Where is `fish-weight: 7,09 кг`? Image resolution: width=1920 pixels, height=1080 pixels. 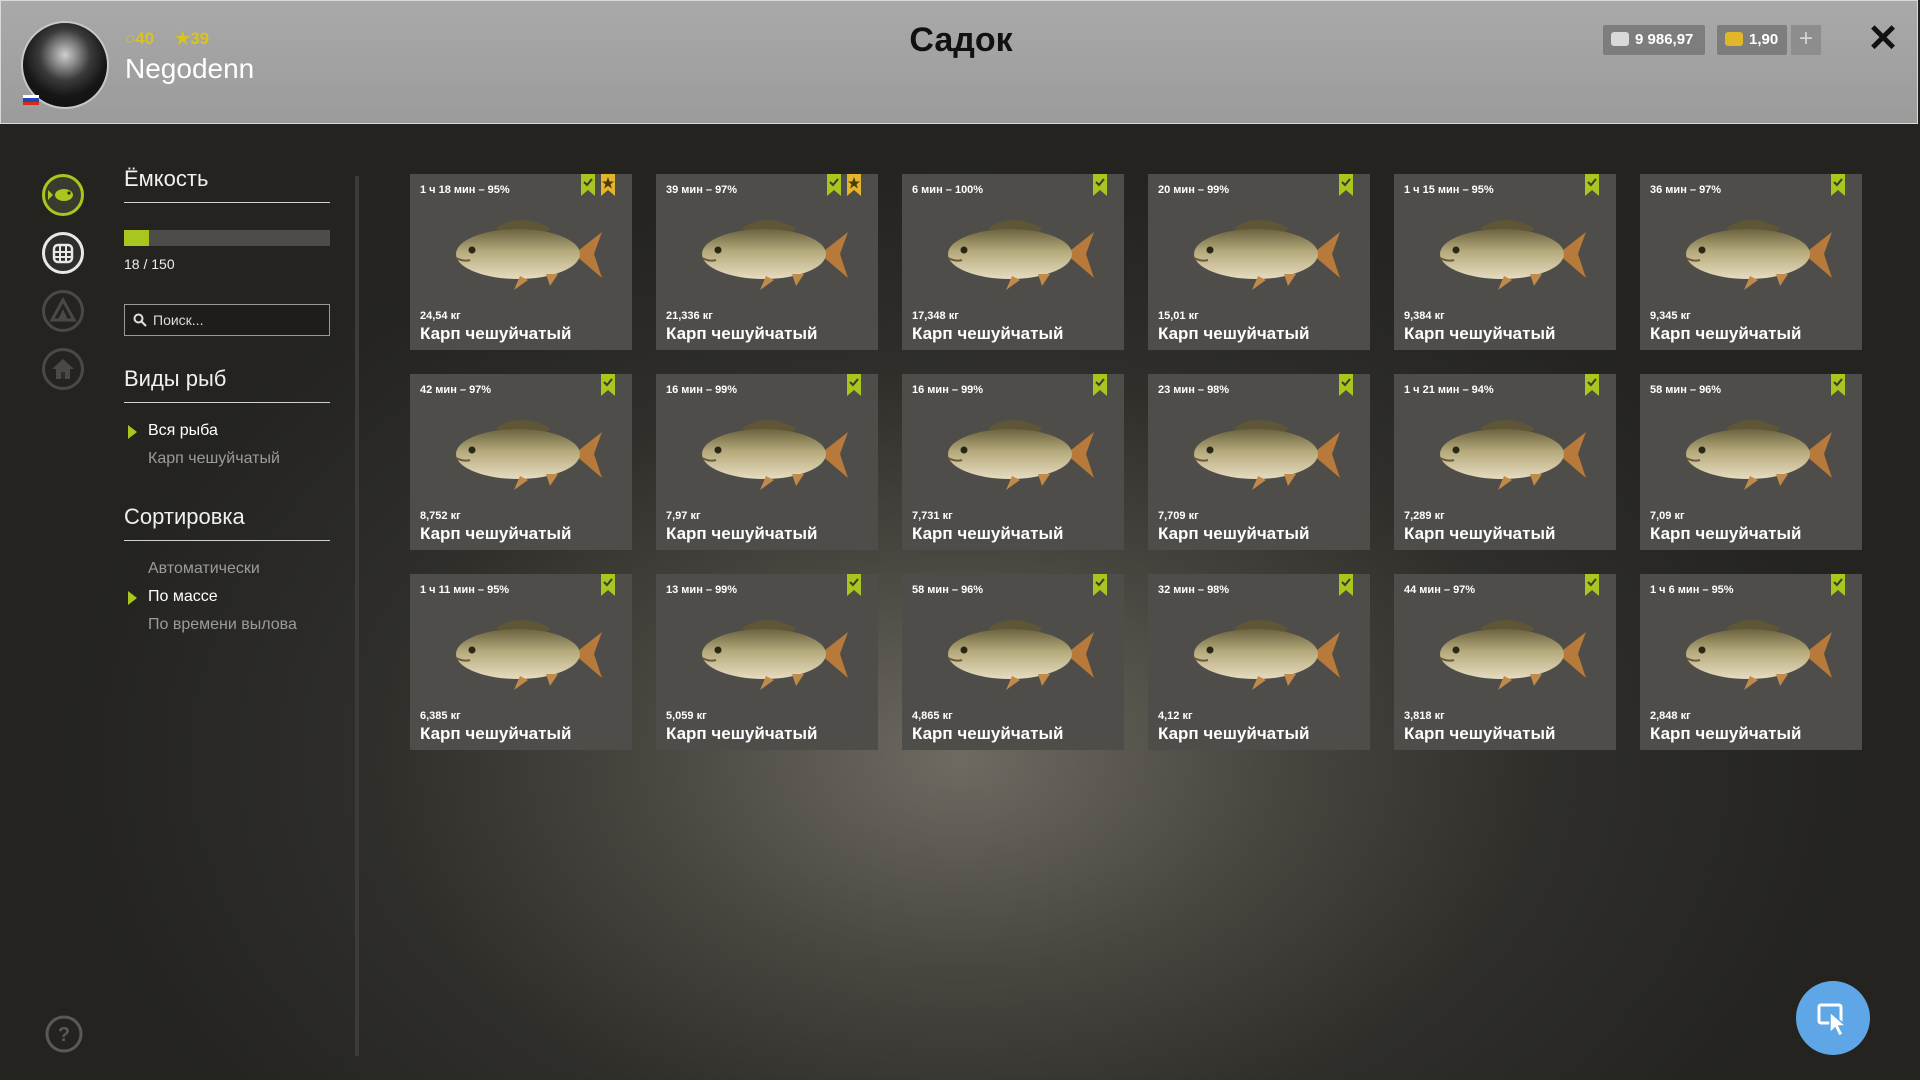
fish-weight: 7,09 кг is located at coordinates (1667, 516).